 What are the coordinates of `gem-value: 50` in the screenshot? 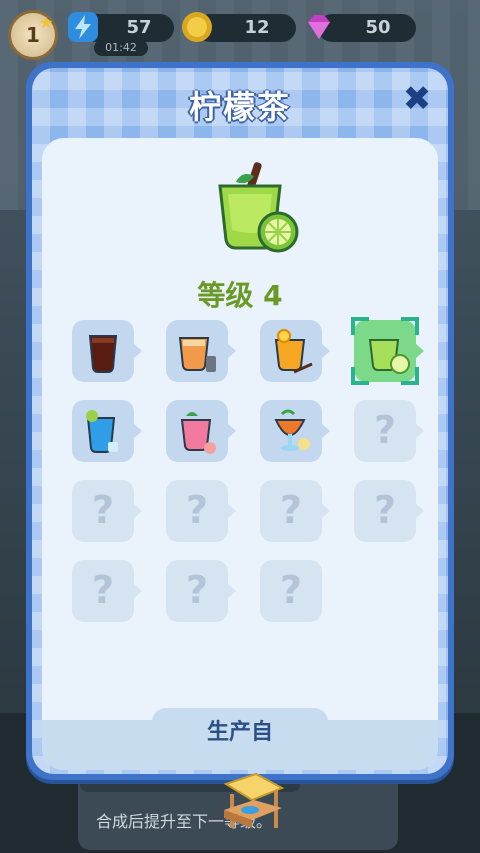 It's located at (378, 27).